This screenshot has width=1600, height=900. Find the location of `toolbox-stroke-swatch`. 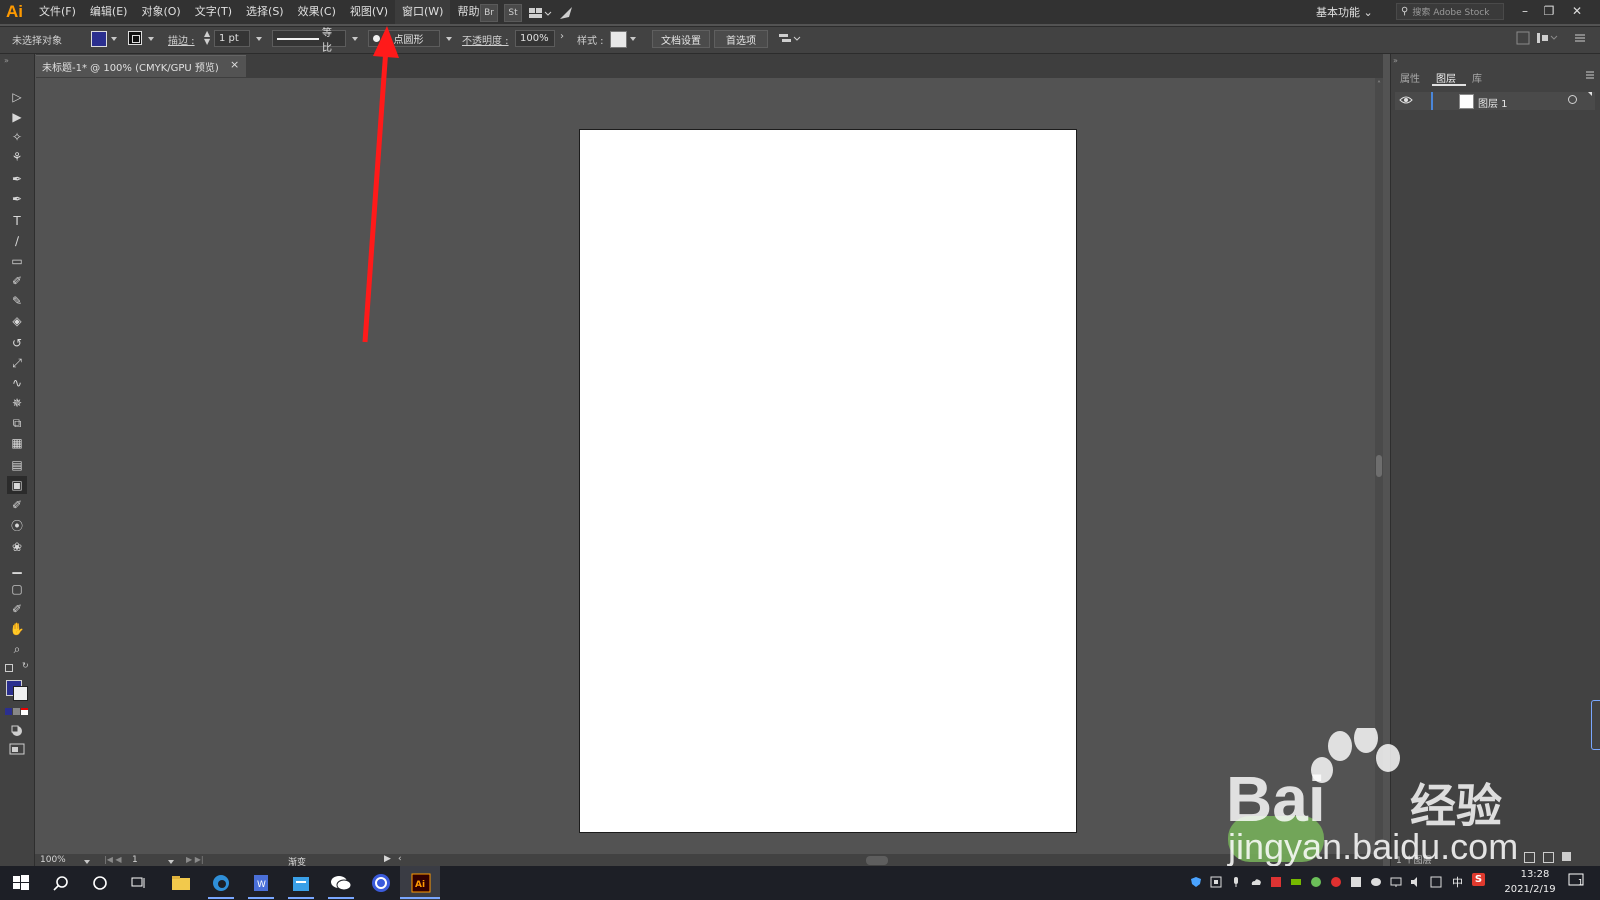

toolbox-stroke-swatch is located at coordinates (20, 693).